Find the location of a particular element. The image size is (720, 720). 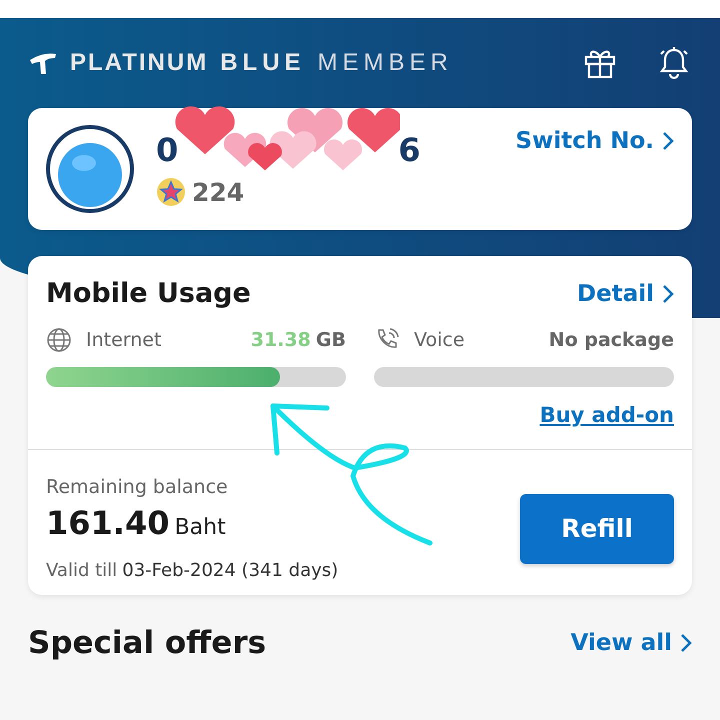

refill-button: Refill is located at coordinates (597, 529).